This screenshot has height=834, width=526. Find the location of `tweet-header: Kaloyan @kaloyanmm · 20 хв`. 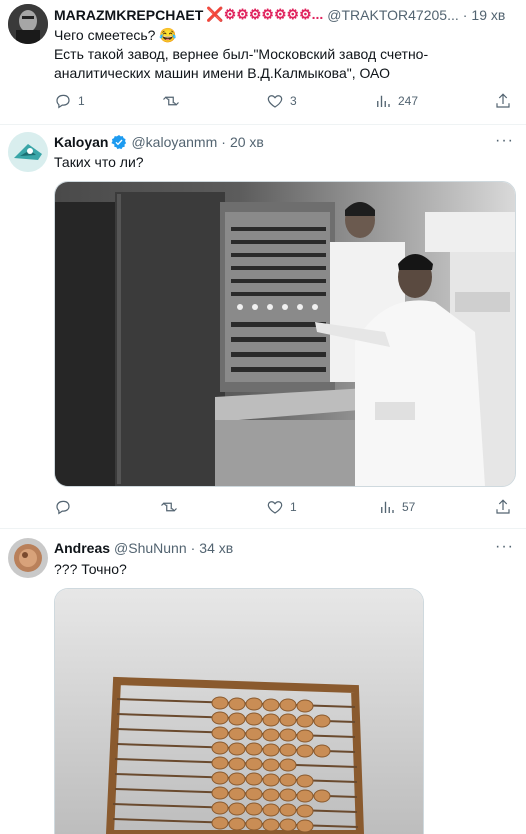

tweet-header: Kaloyan @kaloyanmm · 20 хв is located at coordinates (159, 142).